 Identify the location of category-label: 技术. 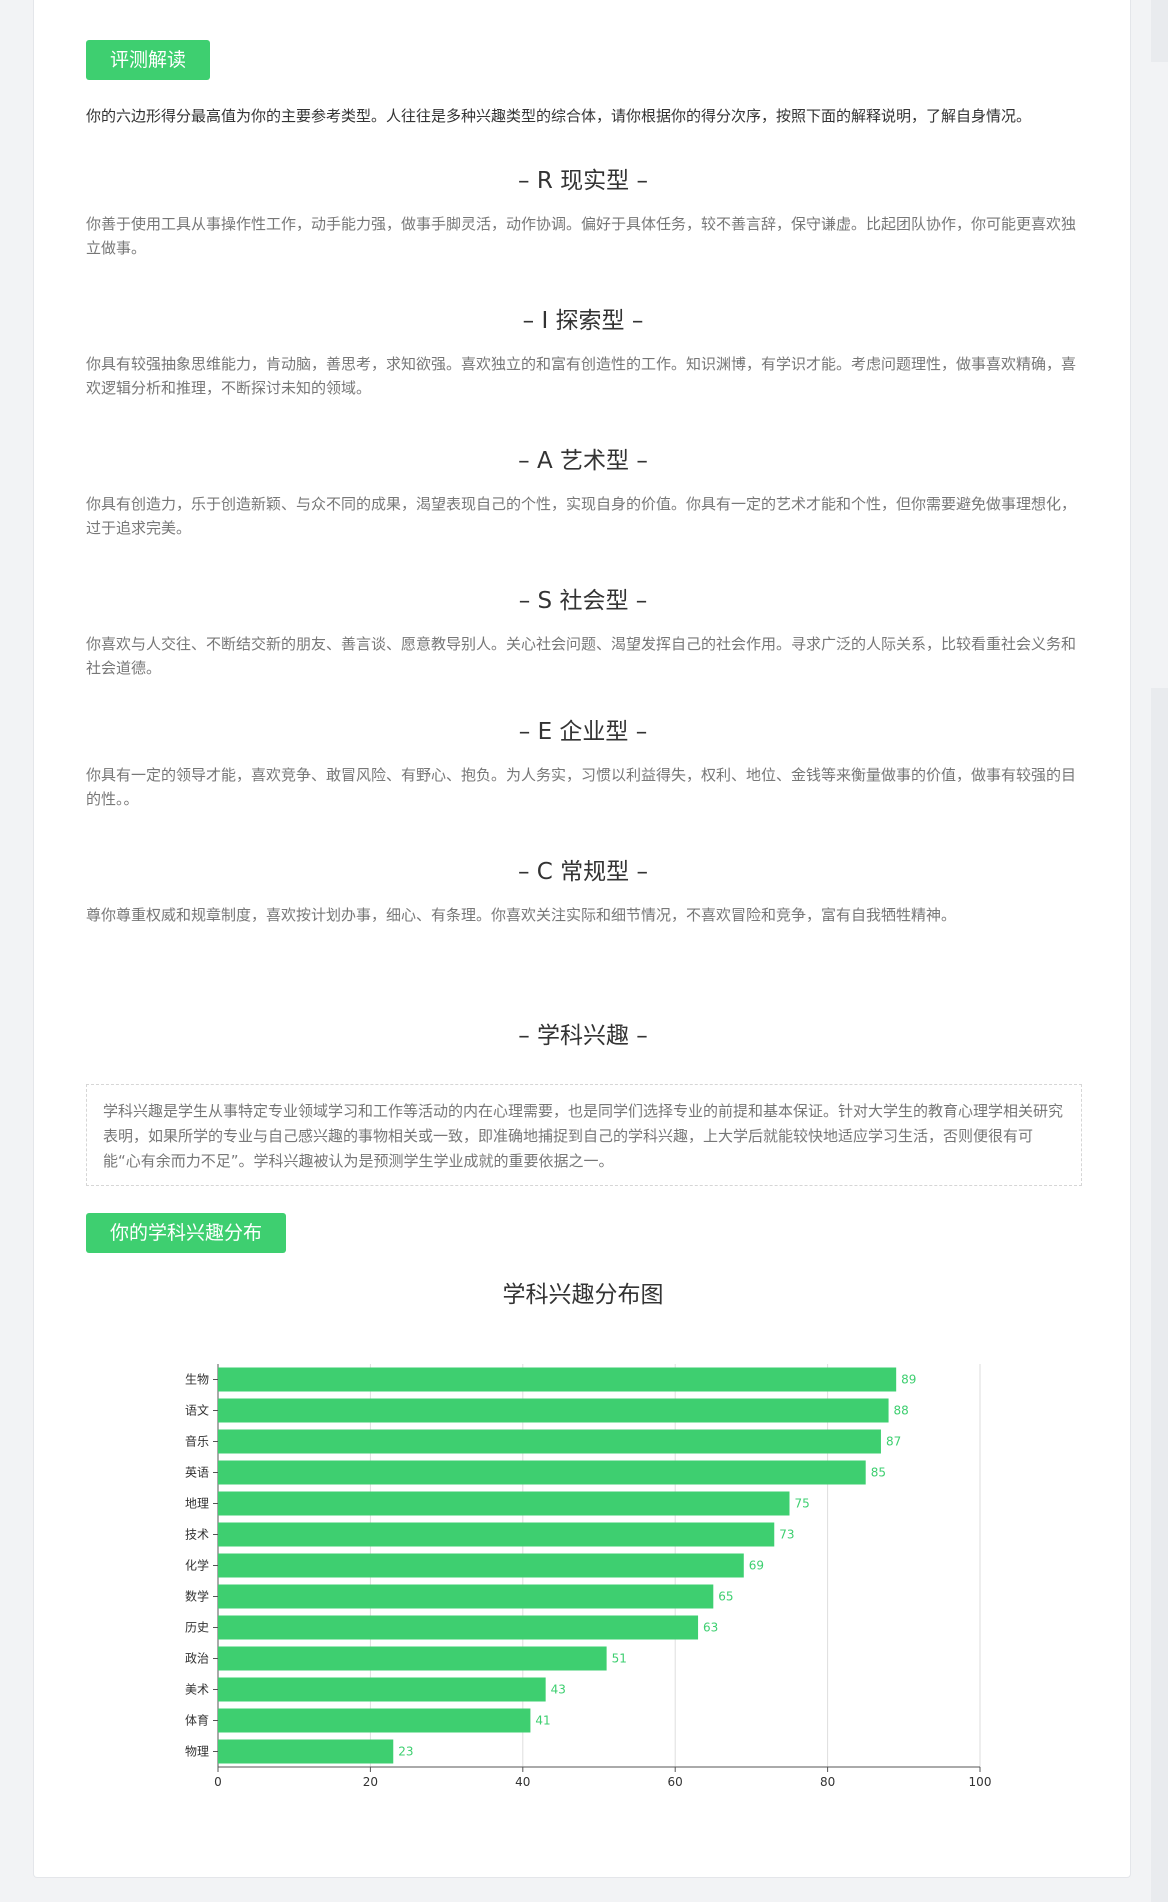
(197, 1535).